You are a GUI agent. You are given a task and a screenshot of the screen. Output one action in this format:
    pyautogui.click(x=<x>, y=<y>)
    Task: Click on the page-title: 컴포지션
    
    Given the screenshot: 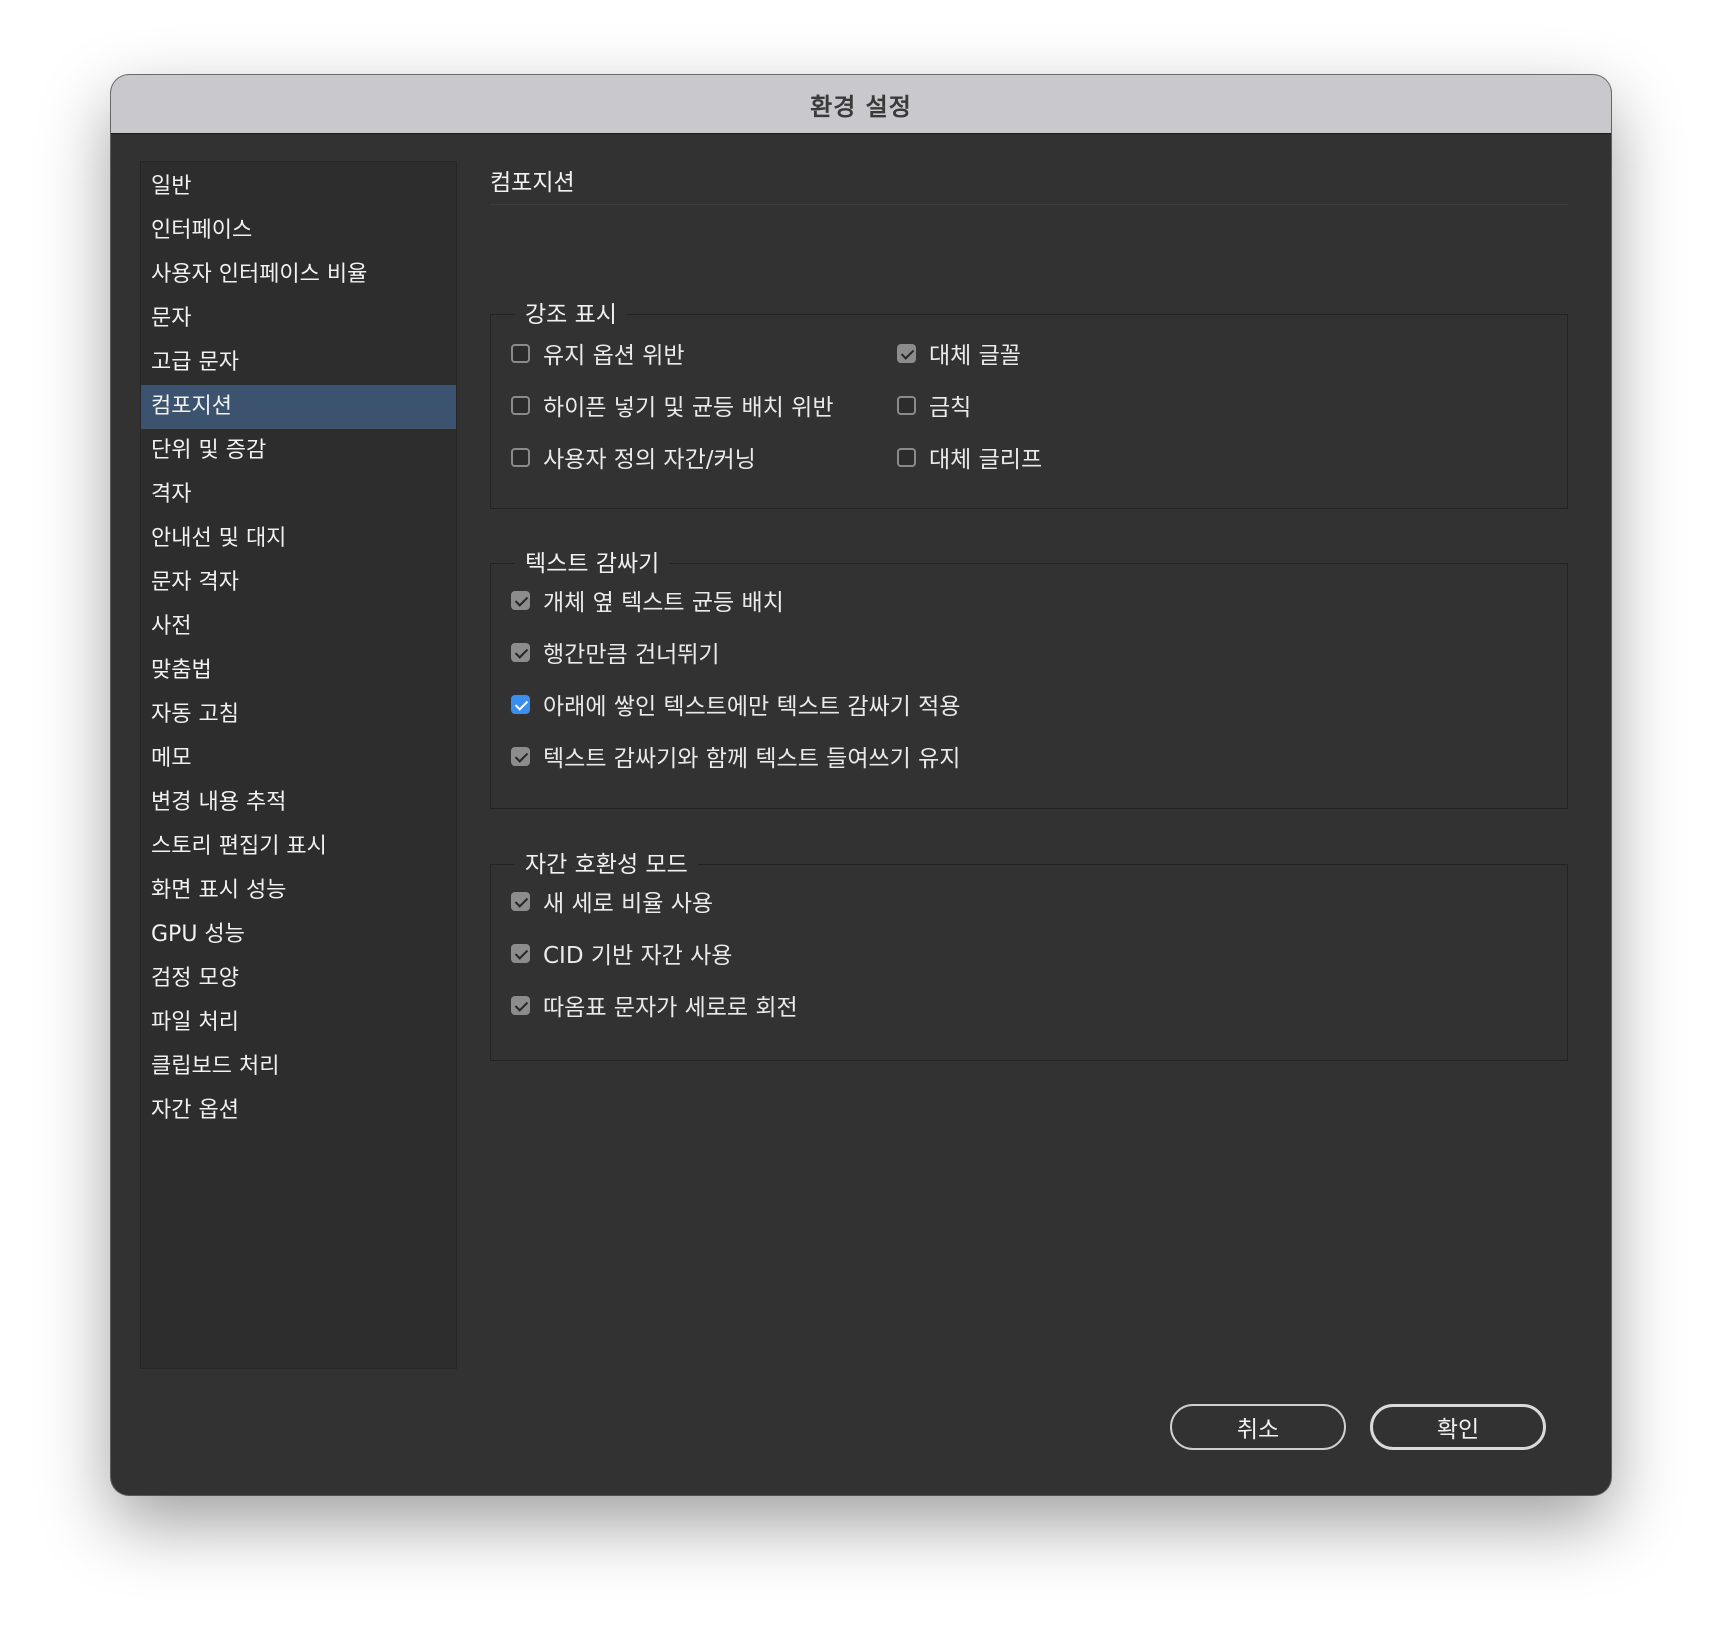 What is the action you would take?
    pyautogui.click(x=1029, y=183)
    